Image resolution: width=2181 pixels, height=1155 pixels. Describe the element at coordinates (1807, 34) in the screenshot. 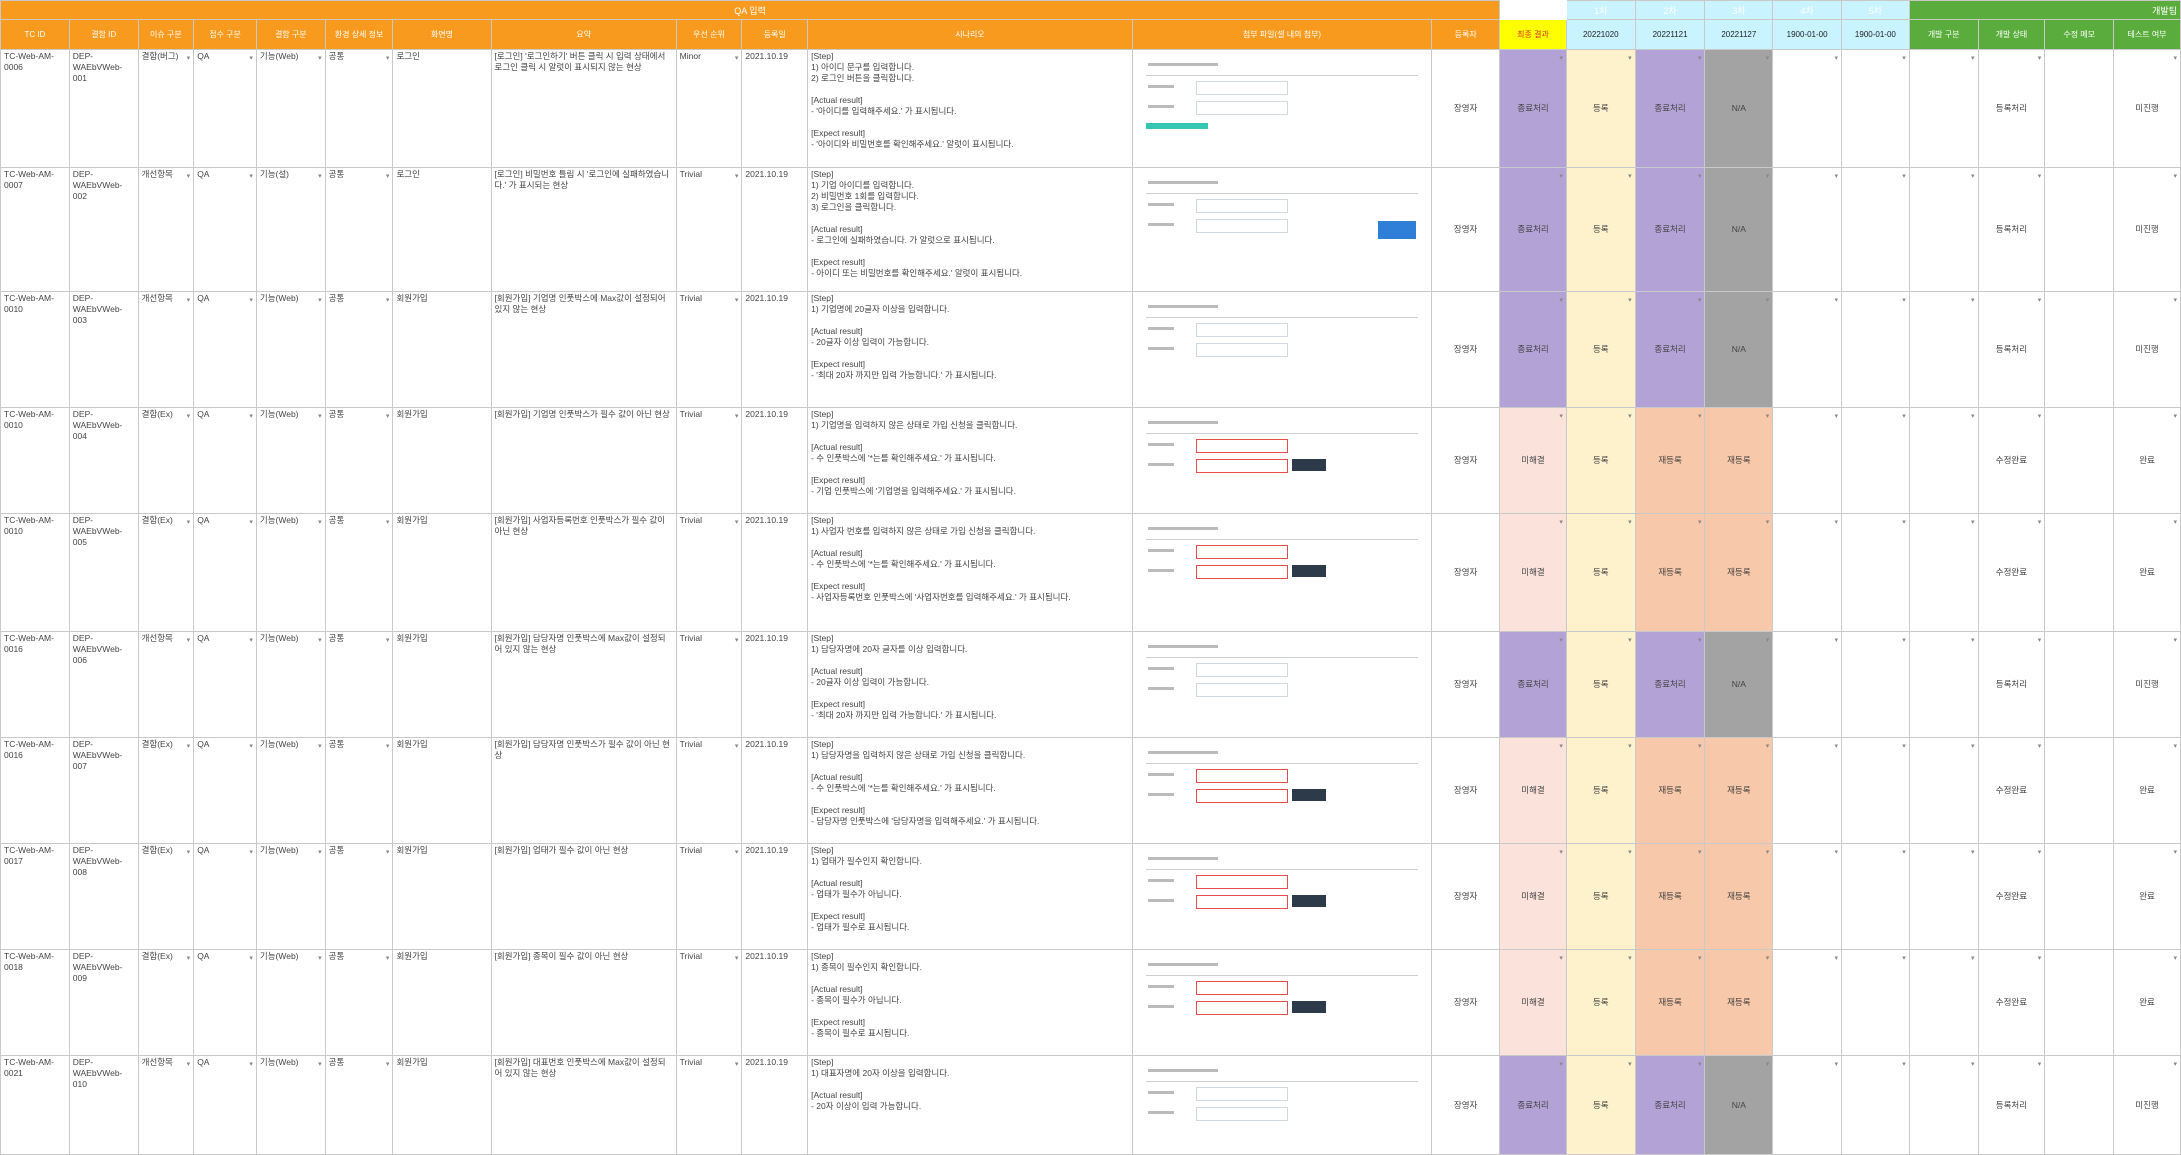

I see `col-date4: 1900-01-00` at that location.